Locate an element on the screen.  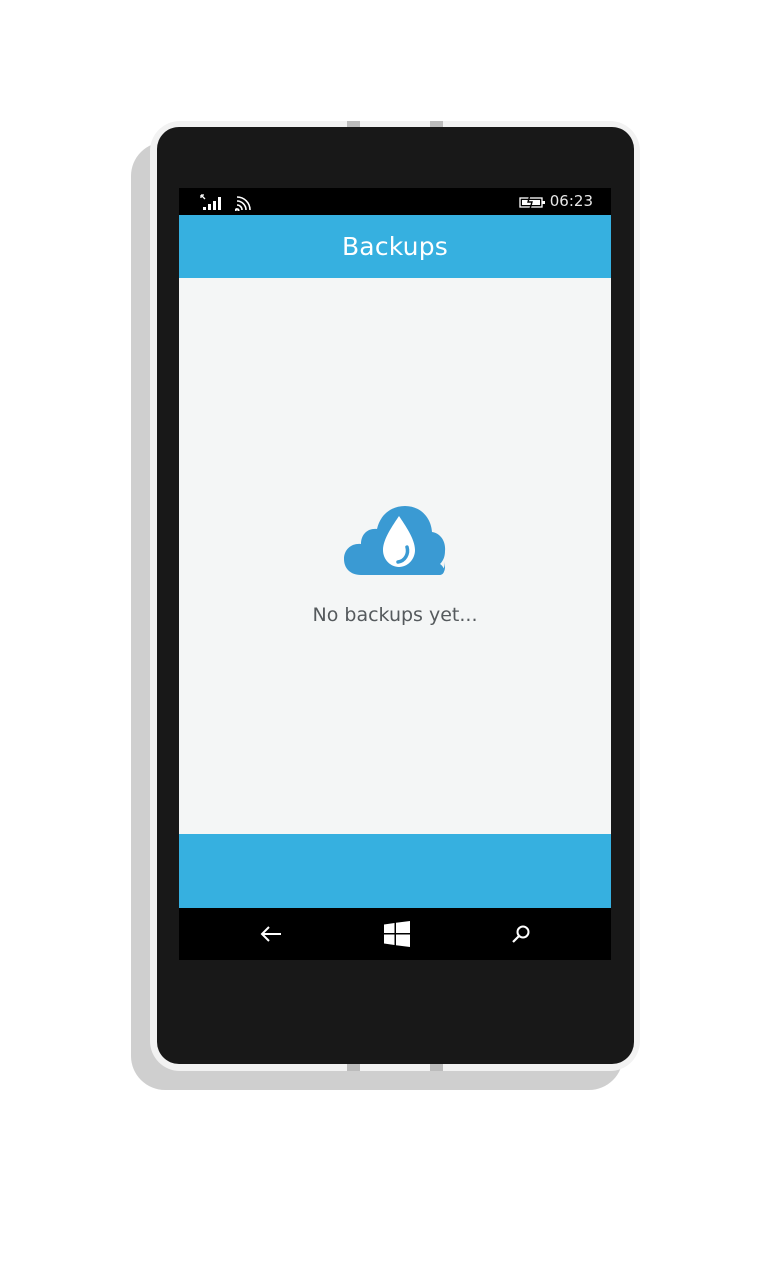
windows-start-icon is located at coordinates (397, 934).